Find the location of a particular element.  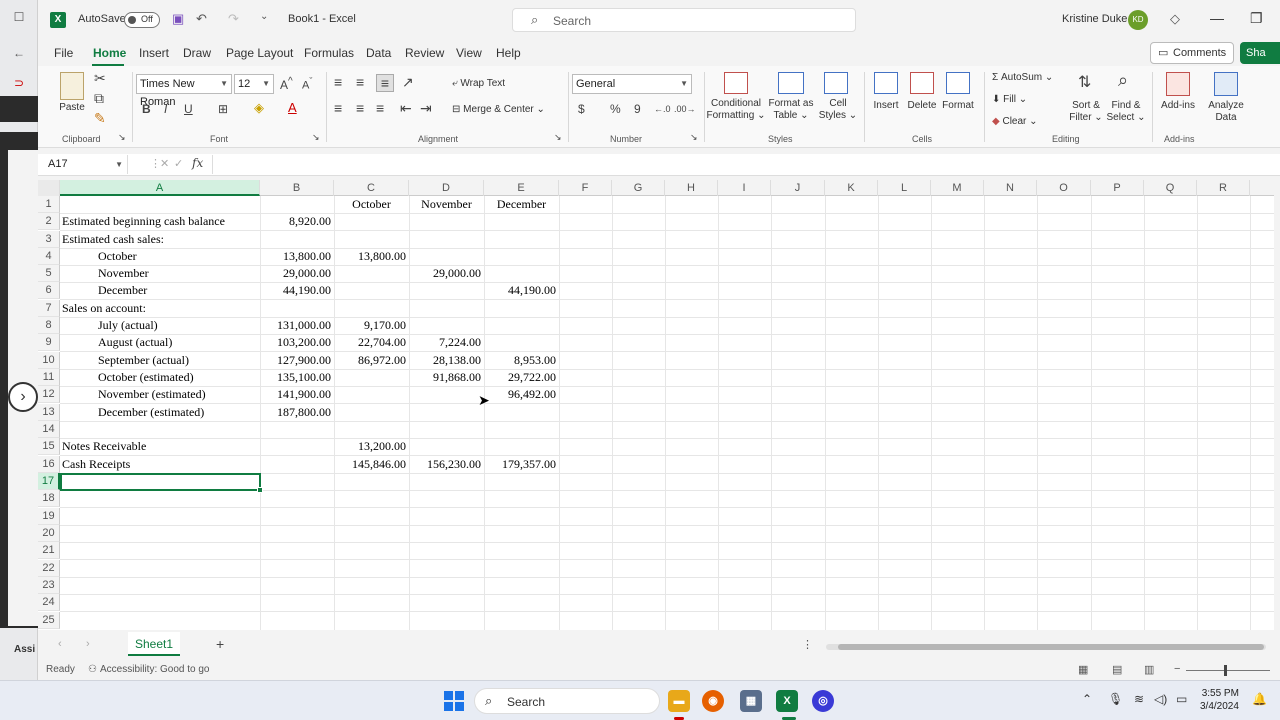

col-header-a: A is located at coordinates (160, 188).